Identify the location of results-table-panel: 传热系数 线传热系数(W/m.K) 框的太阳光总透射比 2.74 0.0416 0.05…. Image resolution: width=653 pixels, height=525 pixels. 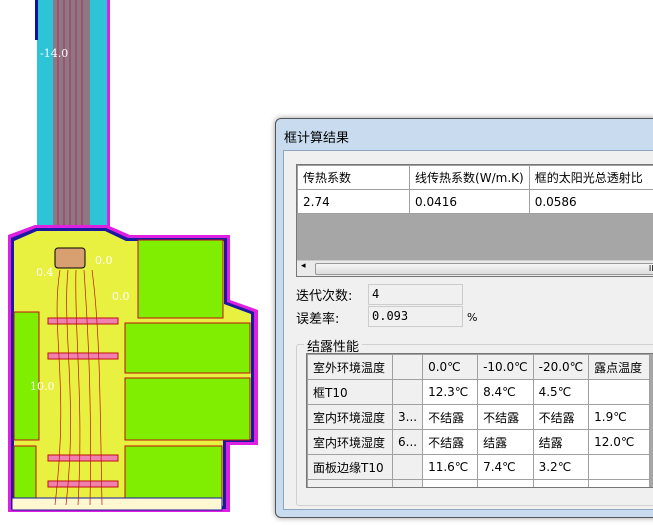
(474, 220).